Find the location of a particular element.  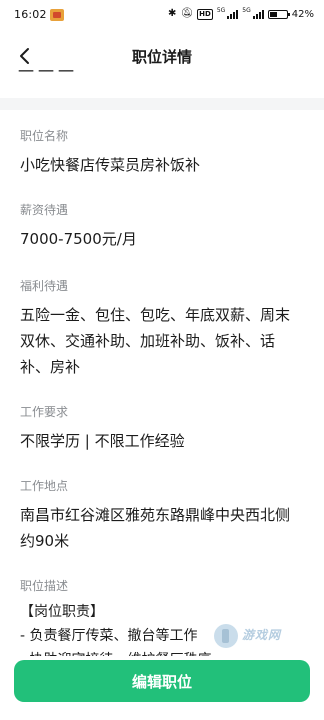

watermark-logo: 游戏网 is located at coordinates (262, 640).